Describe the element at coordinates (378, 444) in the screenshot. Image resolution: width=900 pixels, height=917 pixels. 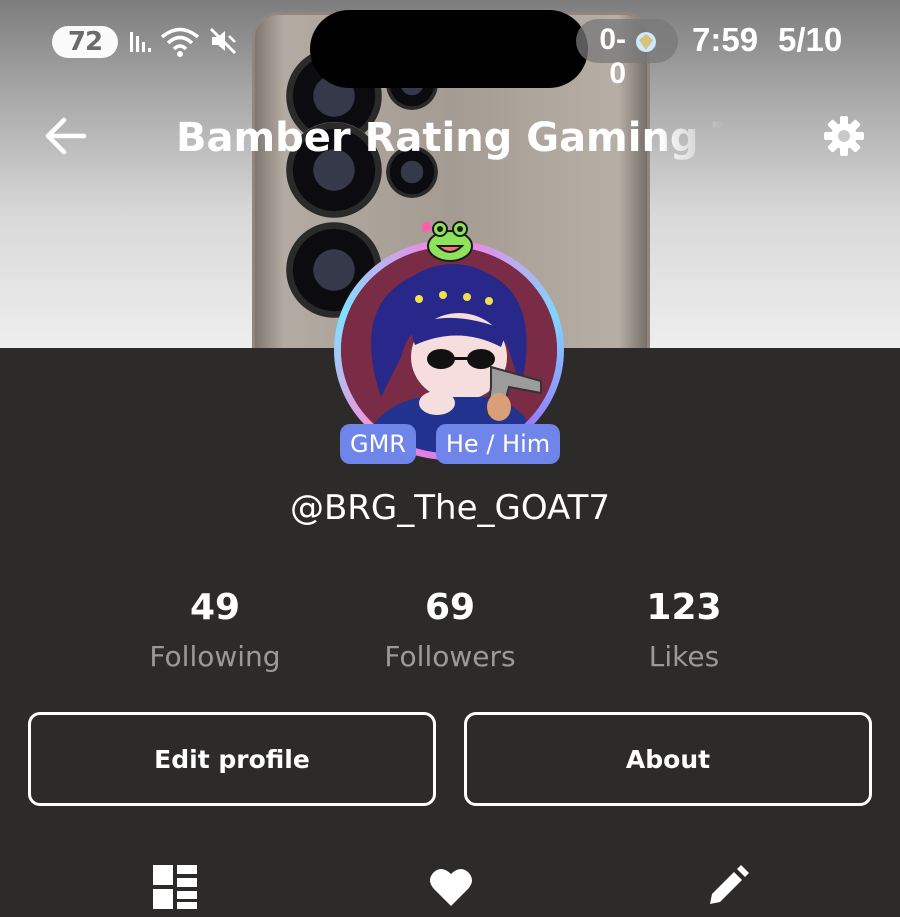
I see `tag-gmr: GMR` at that location.